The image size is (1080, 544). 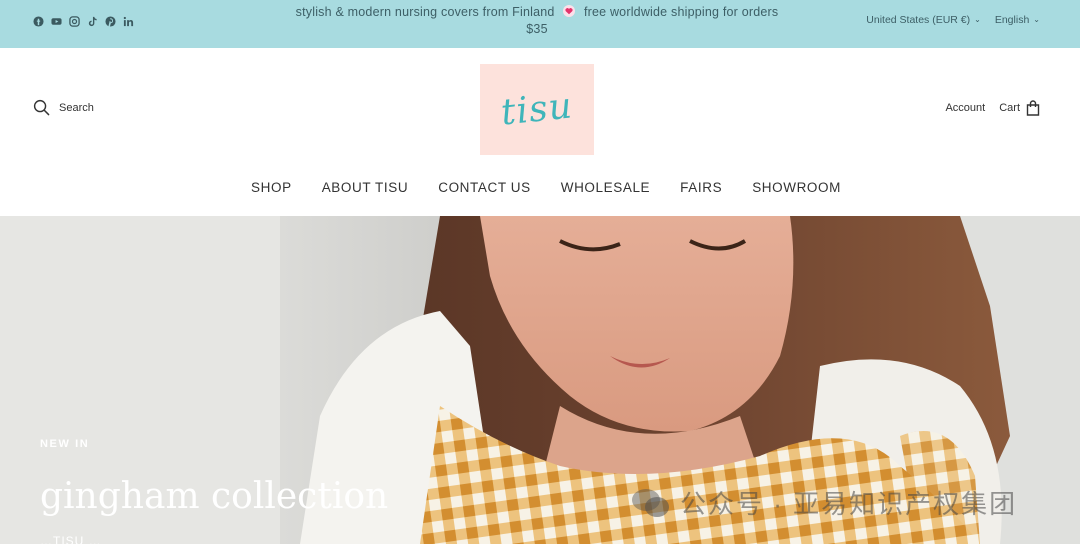 I want to click on search-button: Search, so click(x=63, y=107).